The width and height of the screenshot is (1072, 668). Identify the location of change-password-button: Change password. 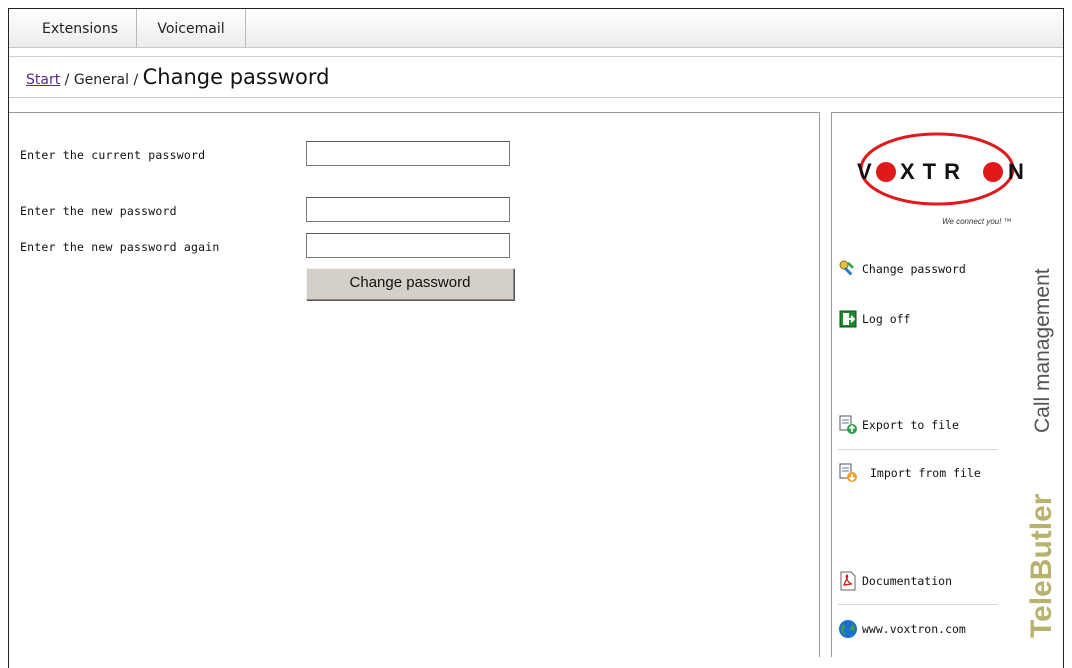
(410, 284).